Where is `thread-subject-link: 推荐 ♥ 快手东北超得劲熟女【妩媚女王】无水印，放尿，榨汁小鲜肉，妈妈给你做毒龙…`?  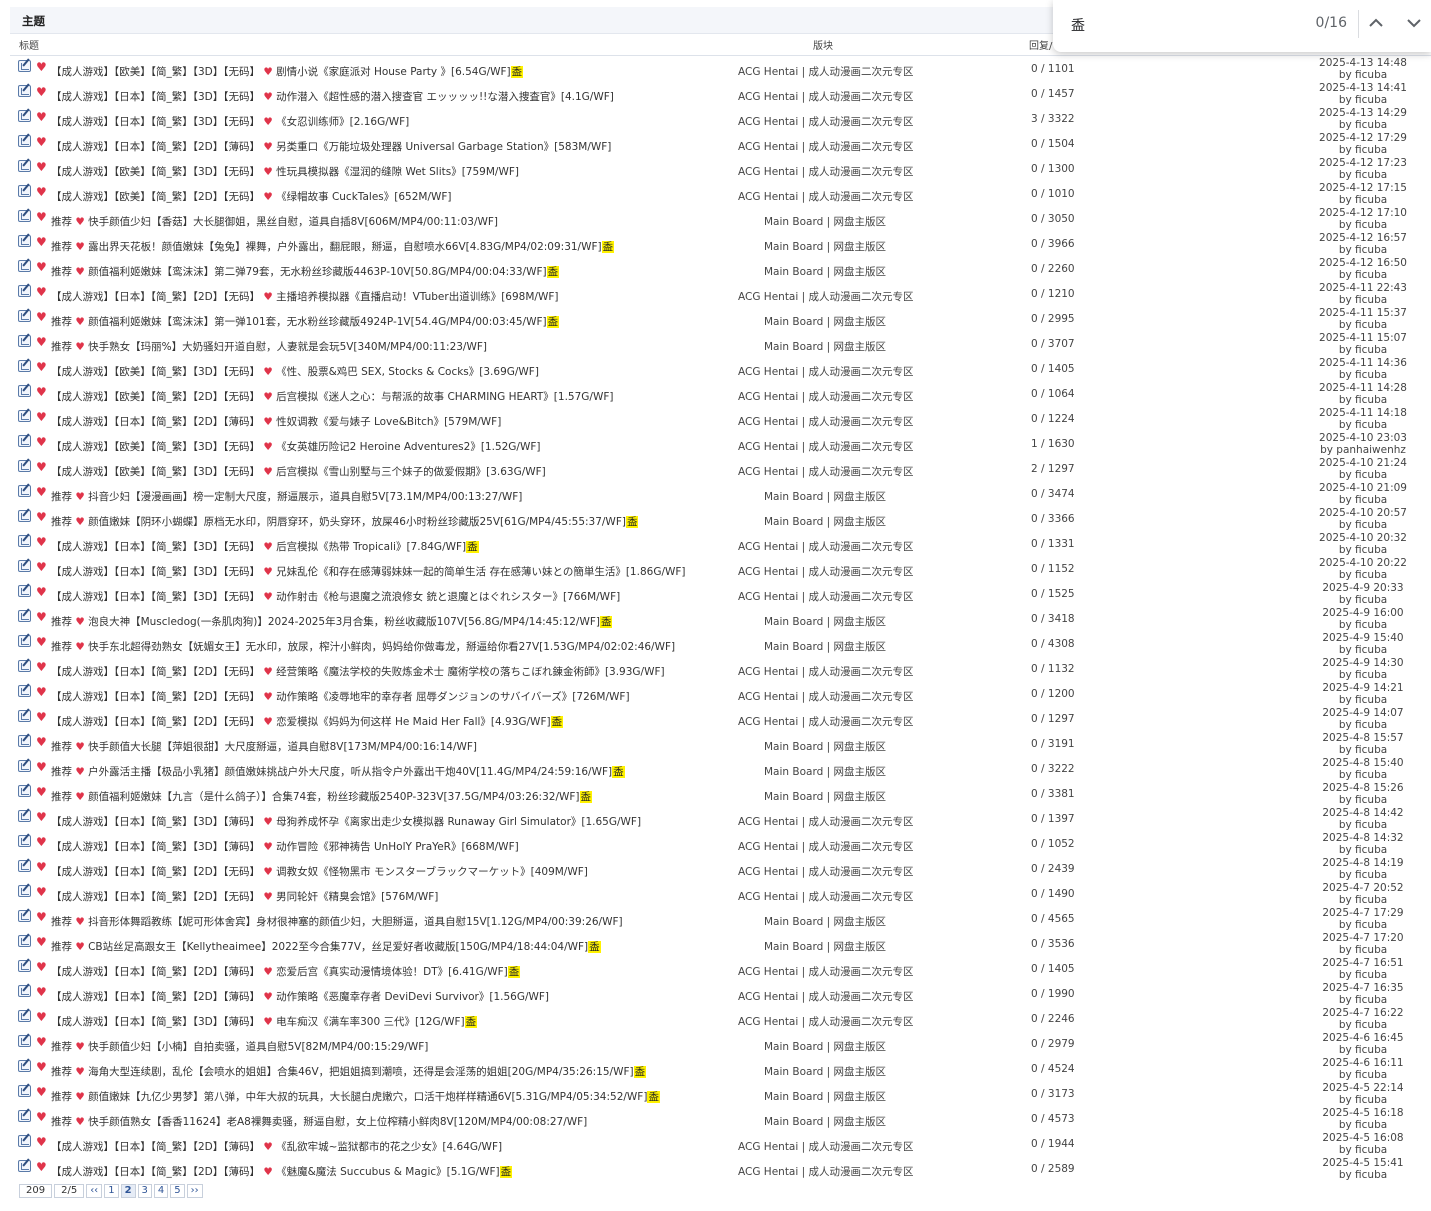
thread-subject-link: 推荐 ♥ 快手东北超得劲熟女【妩媚女王】无水印，放尿，榨汁小鲜肉，妈妈给你做毒龙… is located at coordinates (363, 646).